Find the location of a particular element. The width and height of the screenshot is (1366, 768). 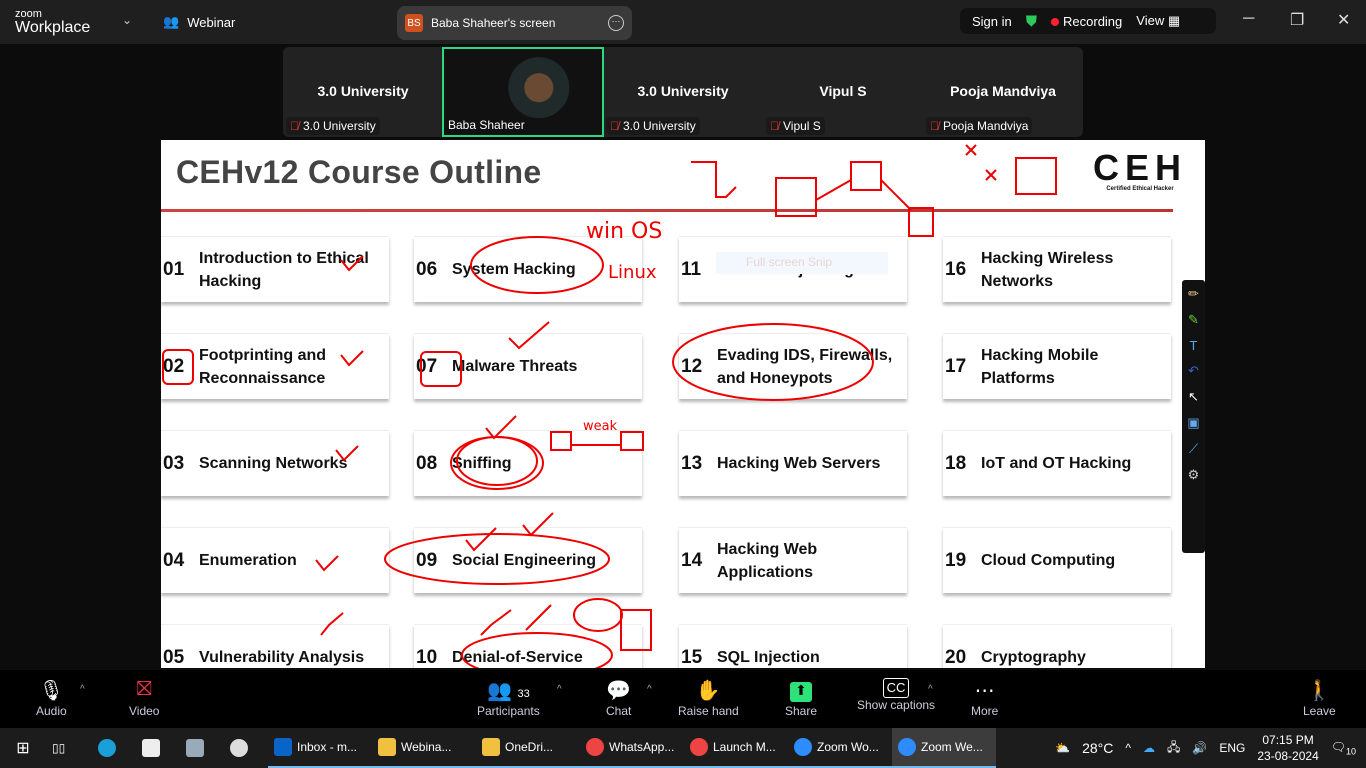

participants-caret: ^ is located at coordinates (559, 689).